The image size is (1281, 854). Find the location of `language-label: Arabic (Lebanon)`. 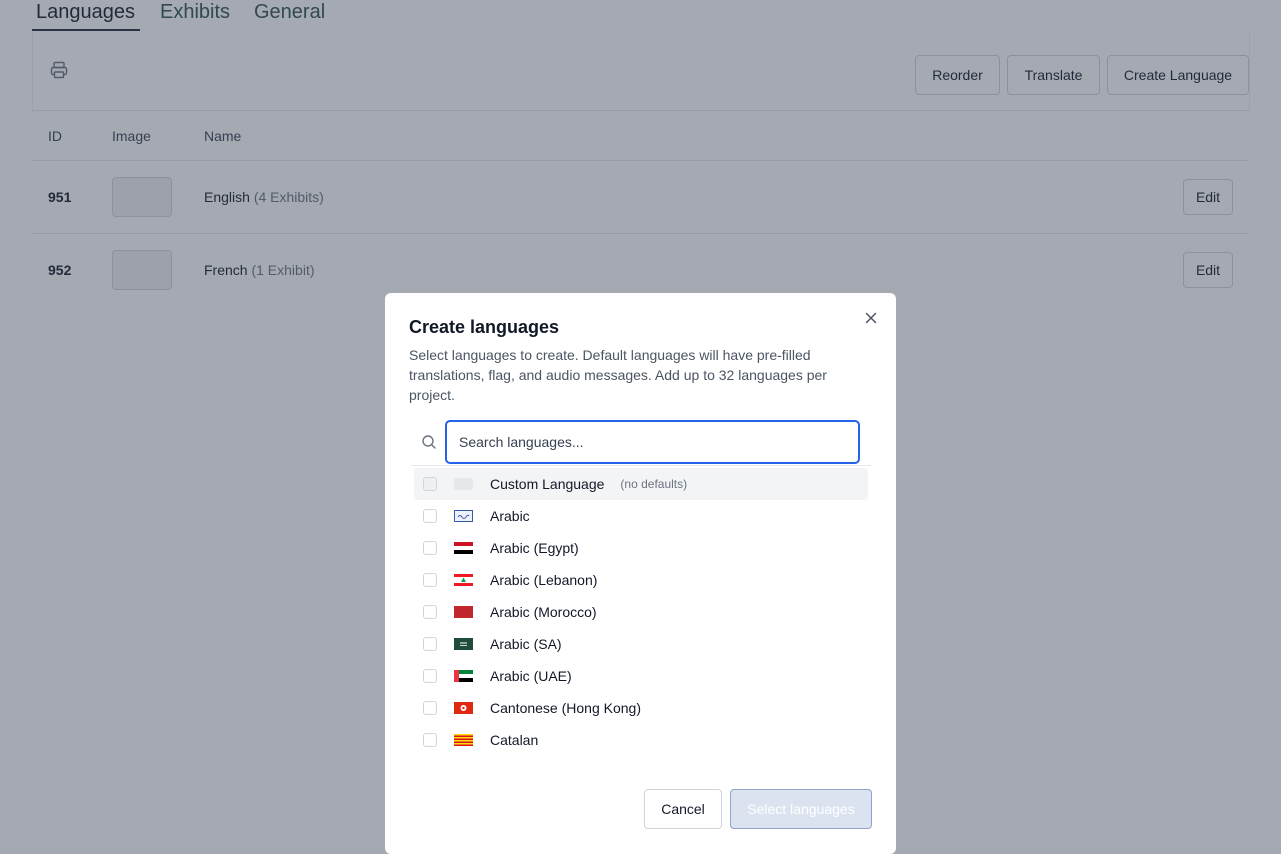

language-label: Arabic (Lebanon) is located at coordinates (544, 580).